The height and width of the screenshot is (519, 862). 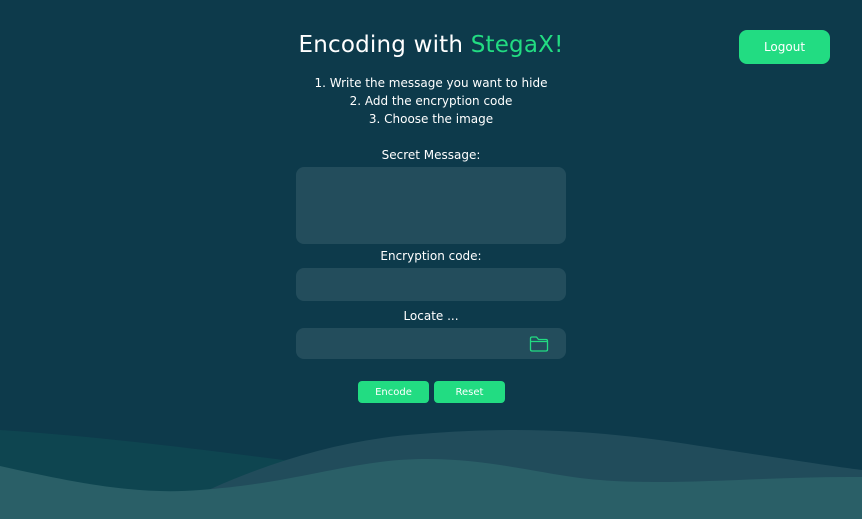 What do you see at coordinates (431, 489) in the screenshot?
I see `wave-front` at bounding box center [431, 489].